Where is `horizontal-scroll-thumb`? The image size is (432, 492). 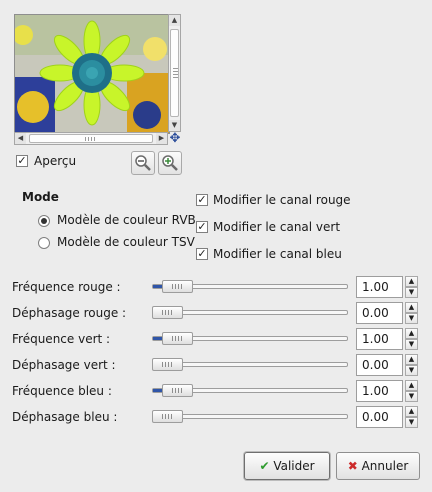
horizontal-scroll-thumb is located at coordinates (91, 138).